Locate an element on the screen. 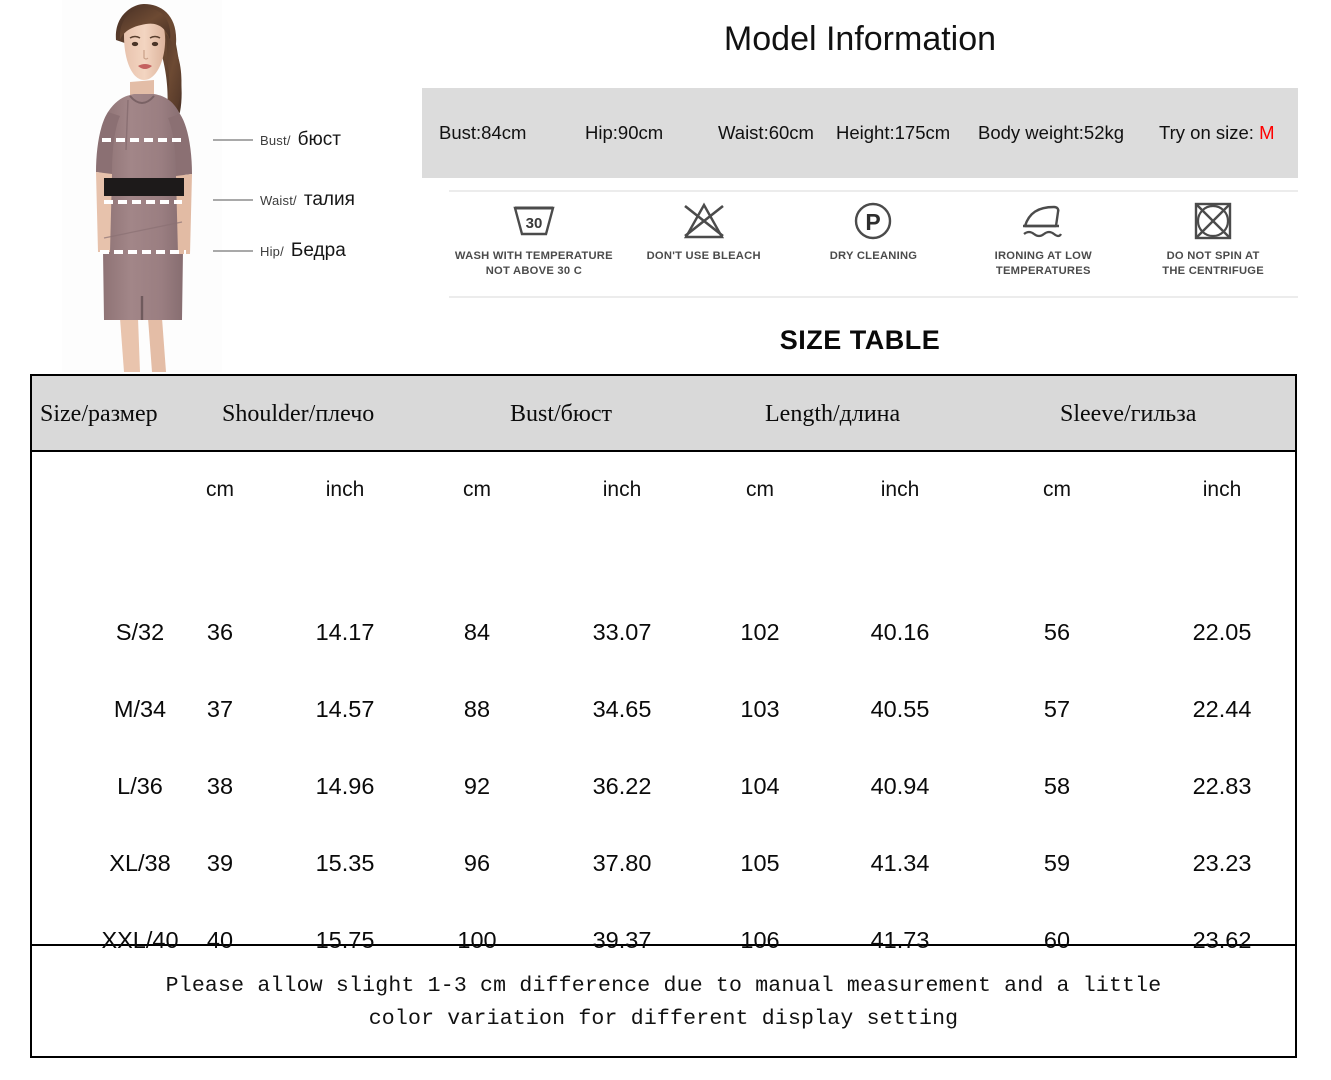 The image size is (1331, 1080). cell-sleeve-in: 22.83 is located at coordinates (1222, 785).